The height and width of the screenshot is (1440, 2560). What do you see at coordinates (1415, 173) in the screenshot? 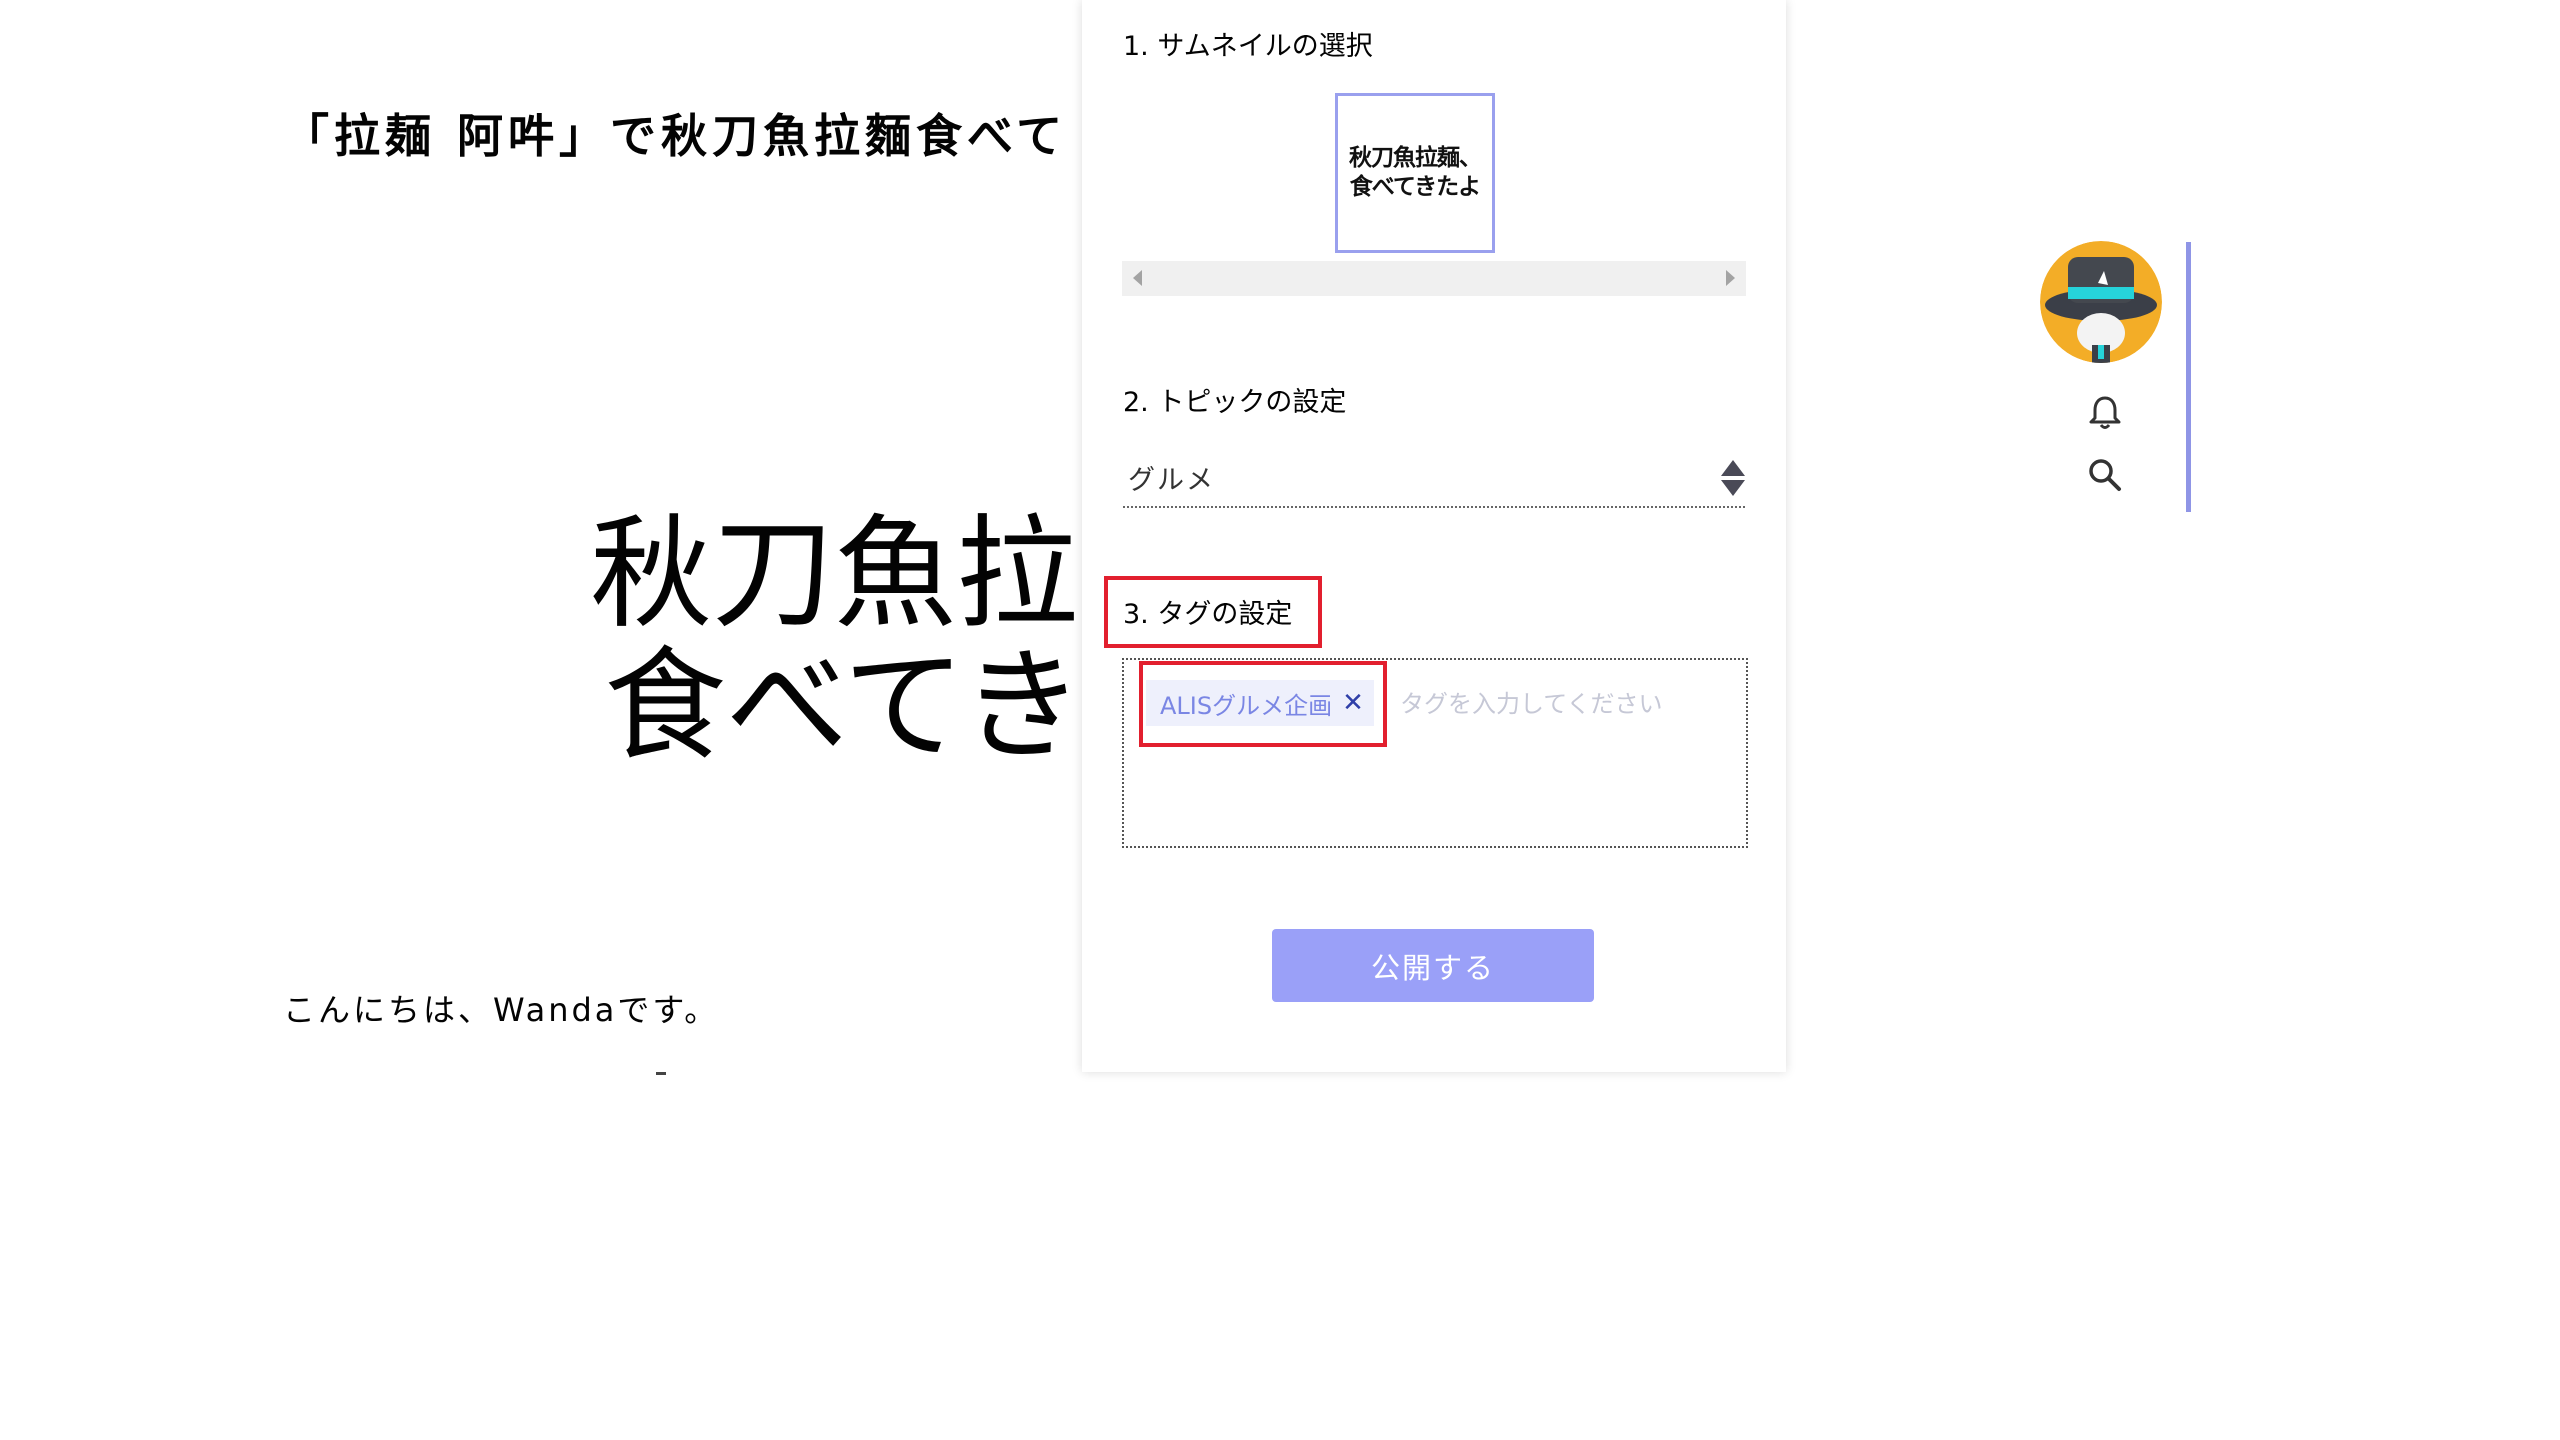
I see `thumbnail-option-selected: 秋刀魚拉麺、 食べてきたよ` at bounding box center [1415, 173].